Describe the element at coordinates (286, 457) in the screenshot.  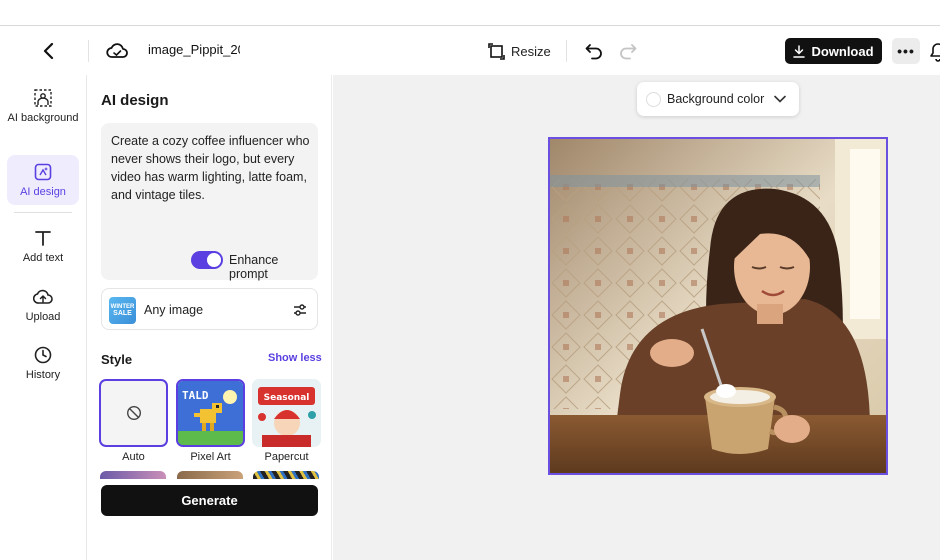
I see `style-label-papercut: Papercut` at that location.